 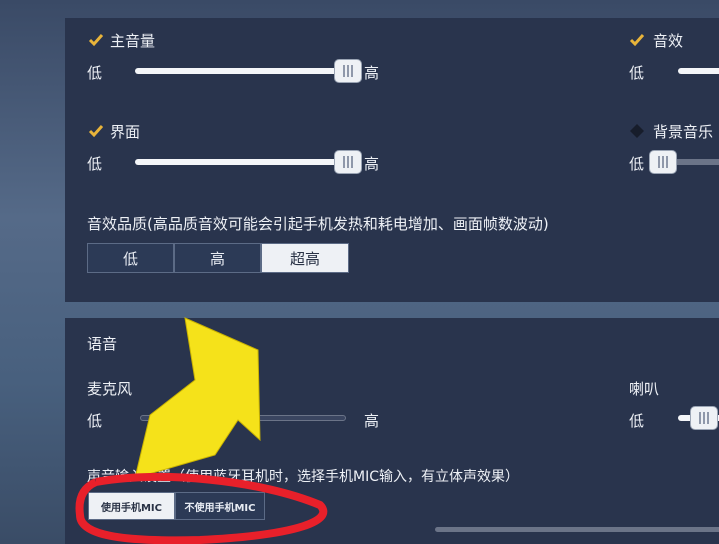 I want to click on yellow-arrow-icon, so click(x=197, y=398).